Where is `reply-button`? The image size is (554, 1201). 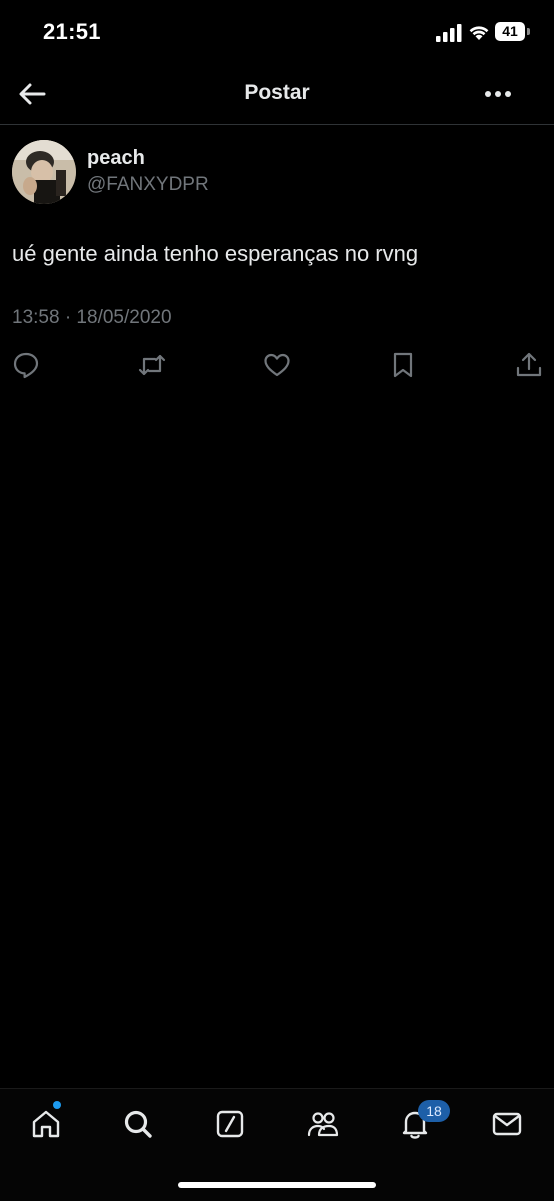 reply-button is located at coordinates (26, 365).